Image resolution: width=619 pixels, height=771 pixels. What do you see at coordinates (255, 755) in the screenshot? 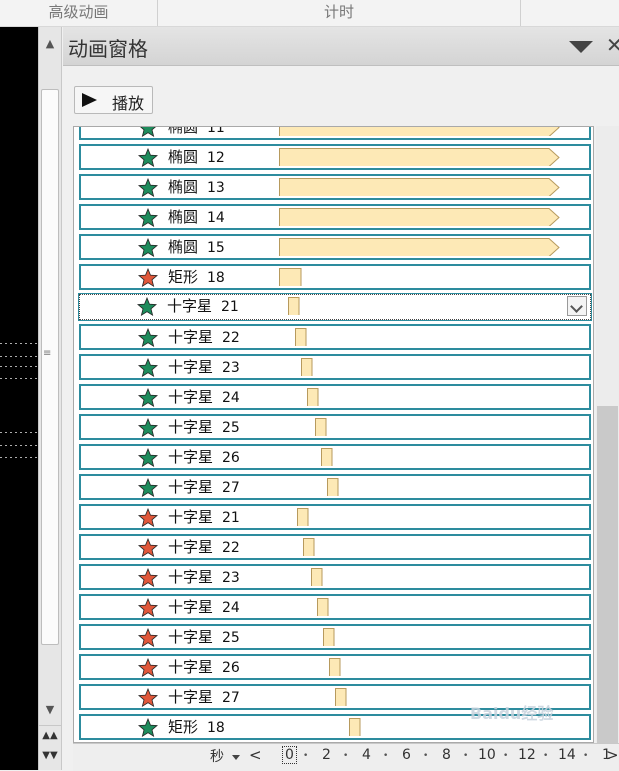
I see `timeline-prev-icon: <` at bounding box center [255, 755].